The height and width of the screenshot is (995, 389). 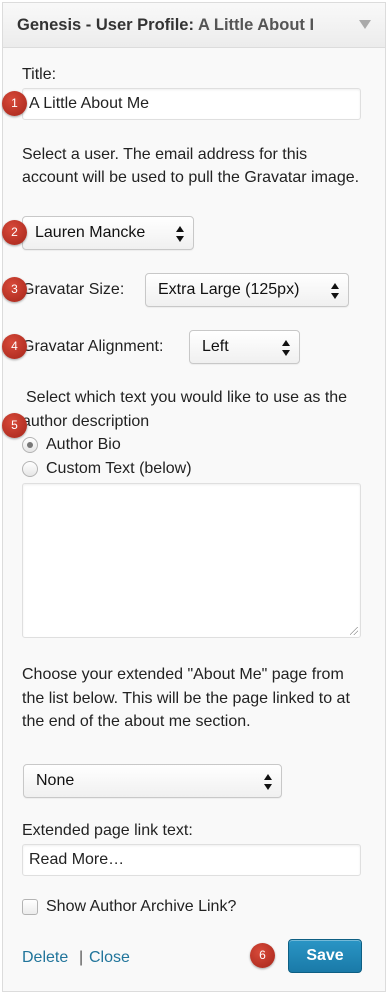 What do you see at coordinates (14, 232) in the screenshot?
I see `callout-badge: 2` at bounding box center [14, 232].